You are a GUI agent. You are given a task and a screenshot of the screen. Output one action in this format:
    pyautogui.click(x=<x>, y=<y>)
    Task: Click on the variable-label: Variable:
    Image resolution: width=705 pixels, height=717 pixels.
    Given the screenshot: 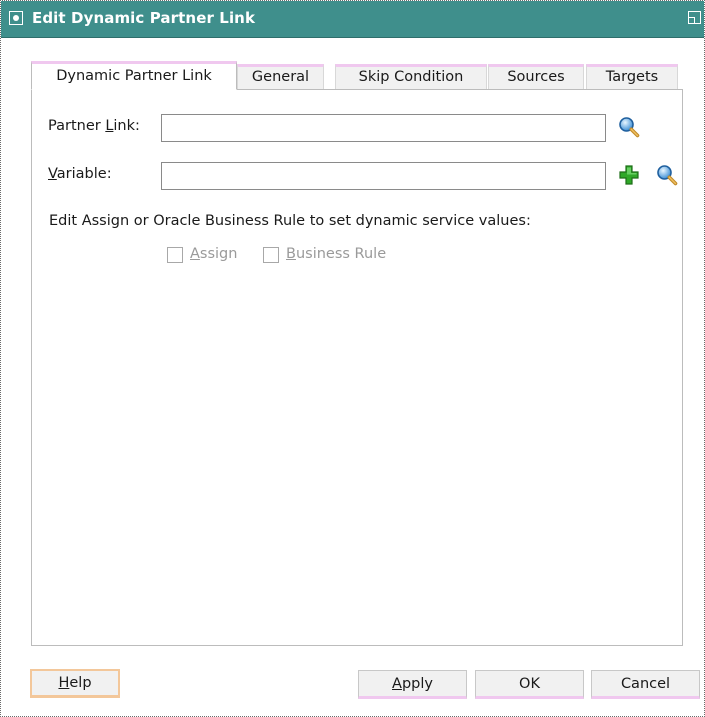 What is the action you would take?
    pyautogui.click(x=80, y=174)
    